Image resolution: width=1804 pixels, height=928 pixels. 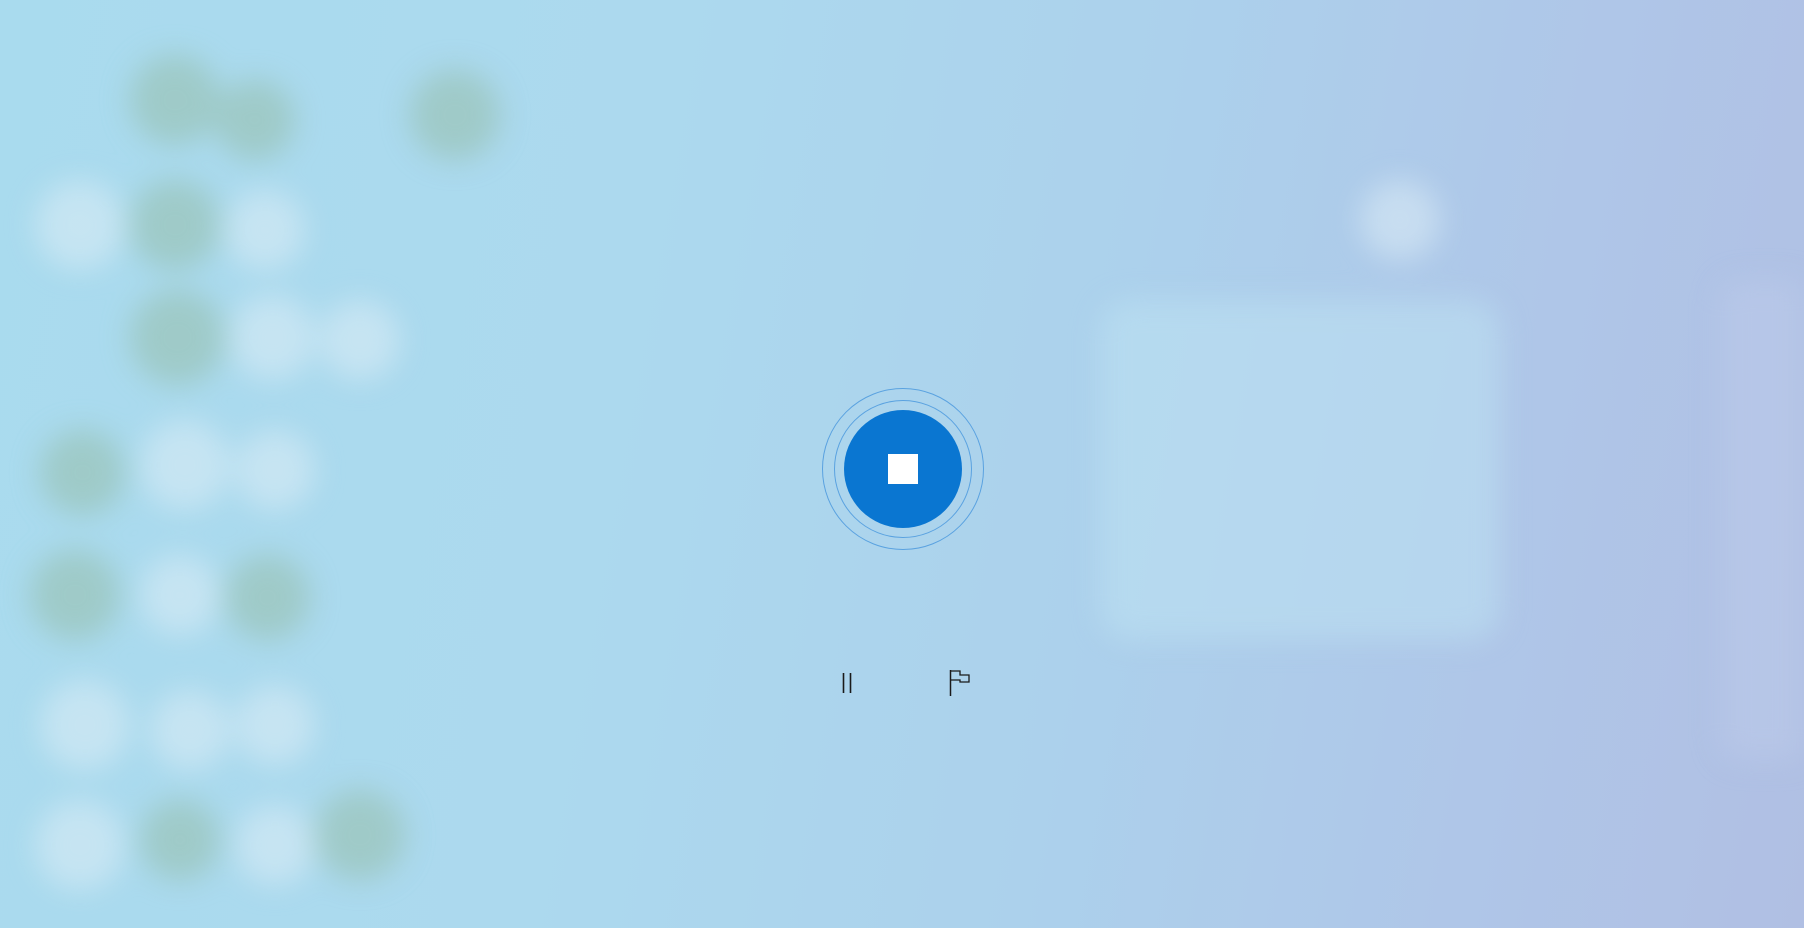 What do you see at coordinates (1300, 470) in the screenshot?
I see `blurred-window` at bounding box center [1300, 470].